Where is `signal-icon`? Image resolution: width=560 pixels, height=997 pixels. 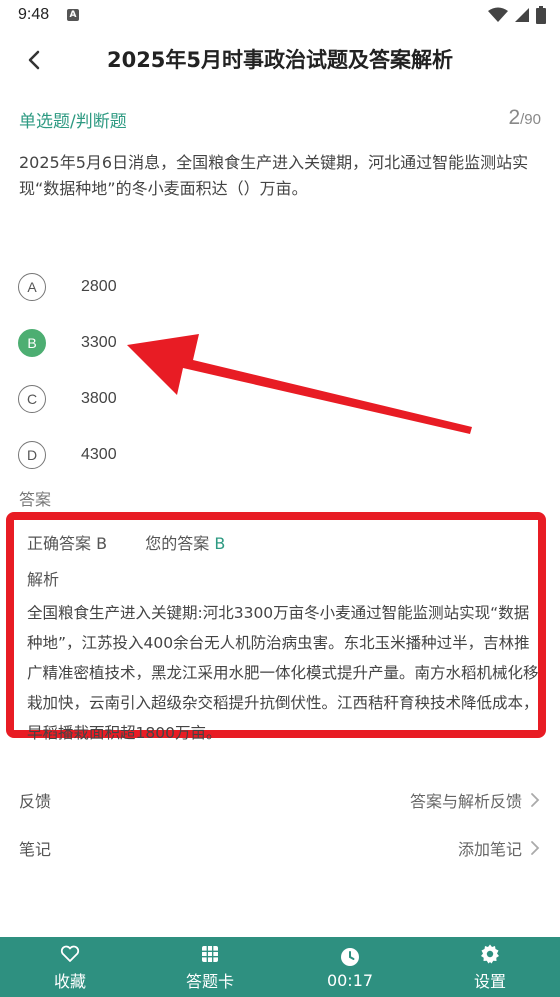 signal-icon is located at coordinates (522, 15).